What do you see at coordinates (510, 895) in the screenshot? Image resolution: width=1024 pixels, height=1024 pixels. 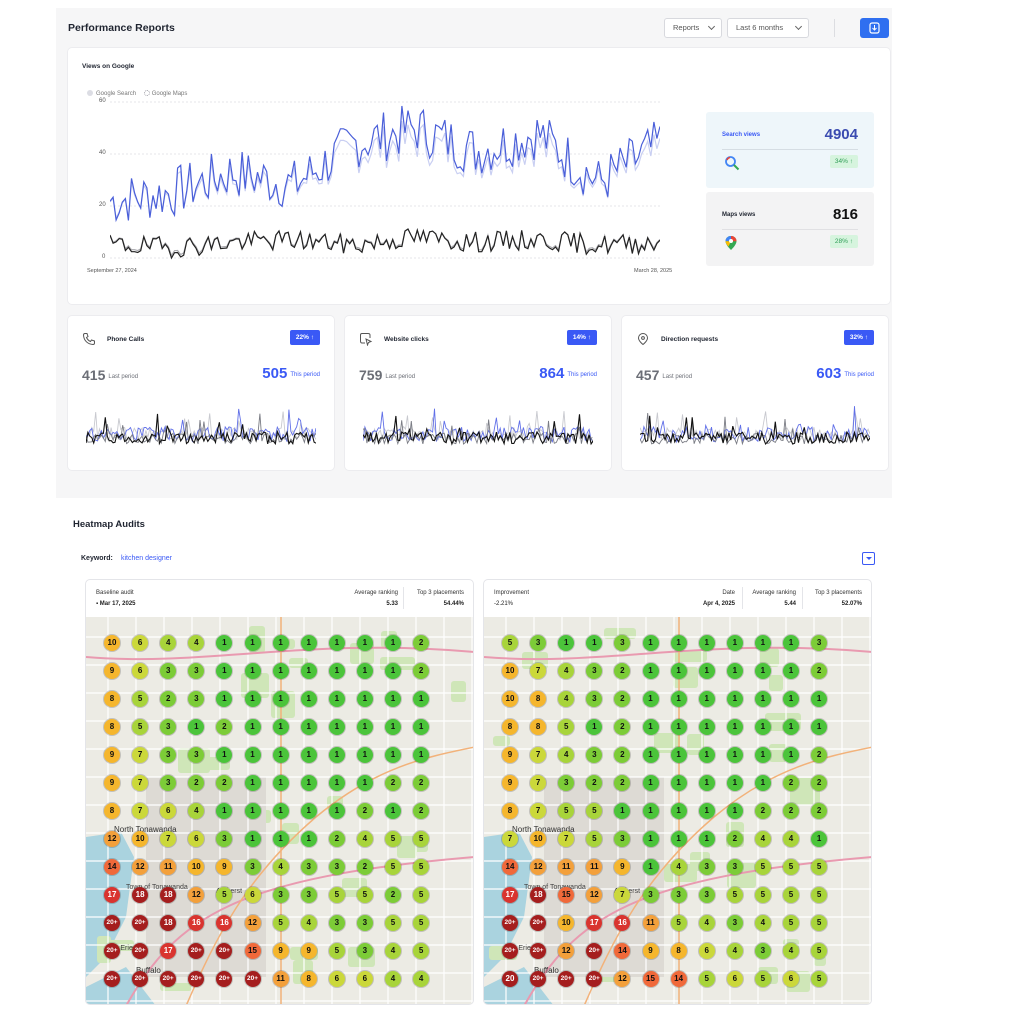 I see `ranking-pin: 17` at bounding box center [510, 895].